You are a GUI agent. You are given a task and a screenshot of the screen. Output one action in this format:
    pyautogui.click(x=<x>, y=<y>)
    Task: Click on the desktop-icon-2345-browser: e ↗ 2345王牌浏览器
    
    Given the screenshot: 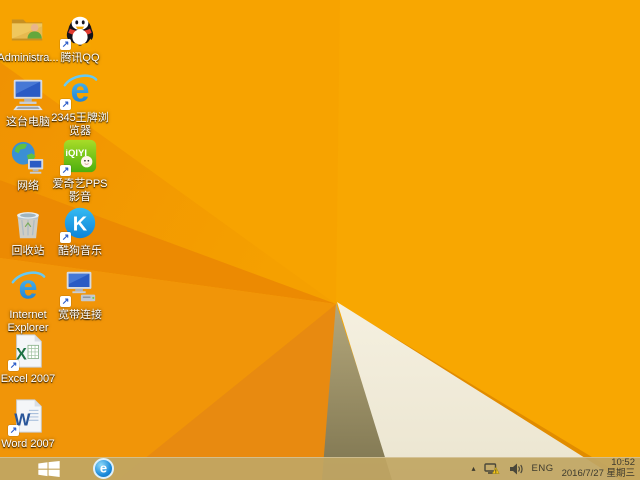 What is the action you would take?
    pyautogui.click(x=80, y=103)
    